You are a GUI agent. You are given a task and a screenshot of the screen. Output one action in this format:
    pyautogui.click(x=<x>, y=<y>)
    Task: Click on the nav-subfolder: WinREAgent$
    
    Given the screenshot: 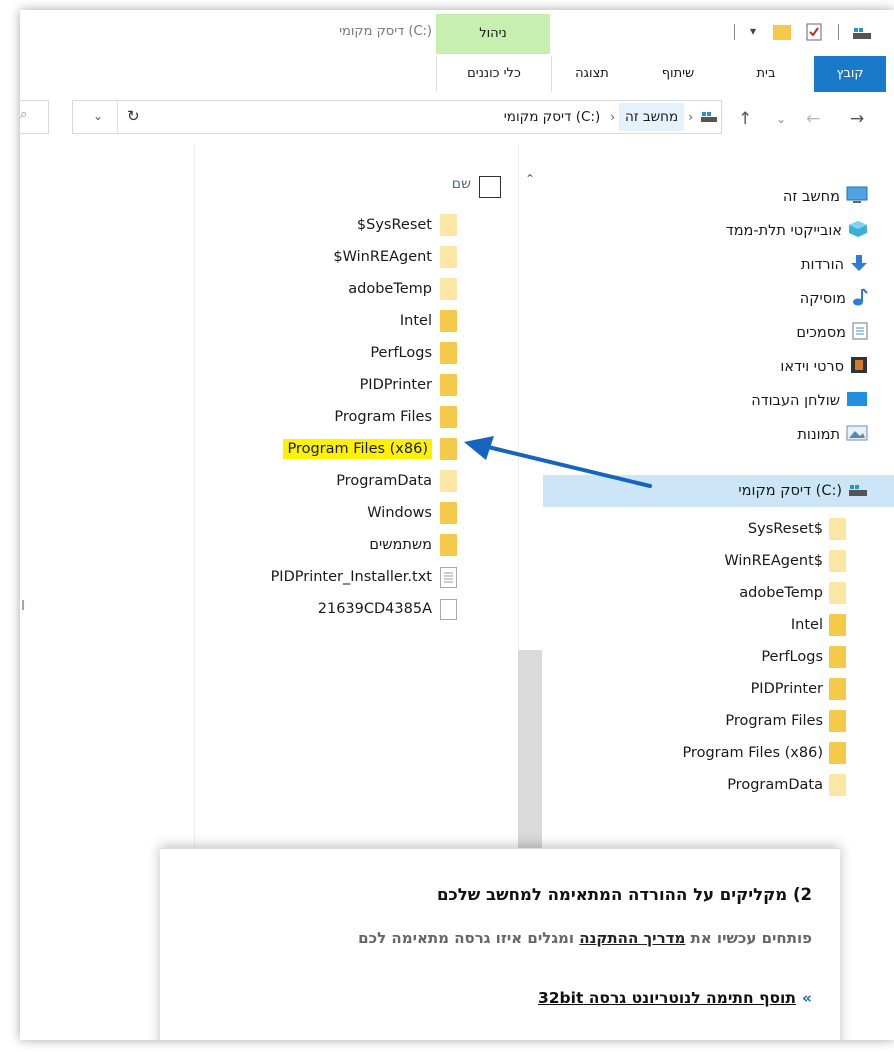 What is the action you would take?
    pyautogui.click(x=785, y=561)
    